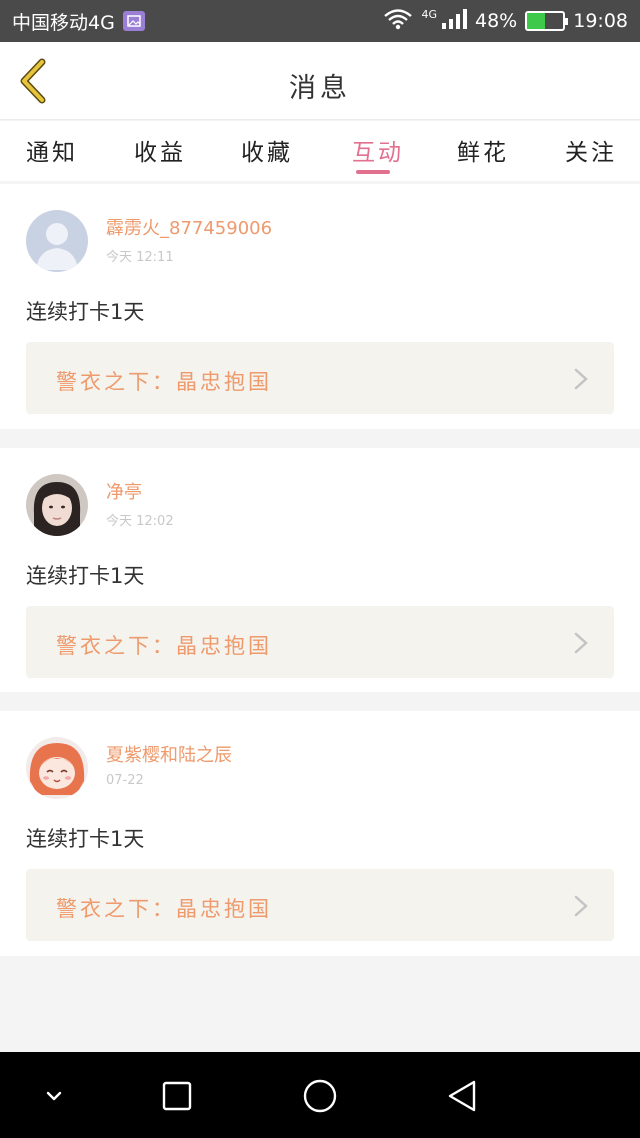 This screenshot has width=640, height=1138. Describe the element at coordinates (125, 780) in the screenshot. I see `message-time: 07-22` at that location.